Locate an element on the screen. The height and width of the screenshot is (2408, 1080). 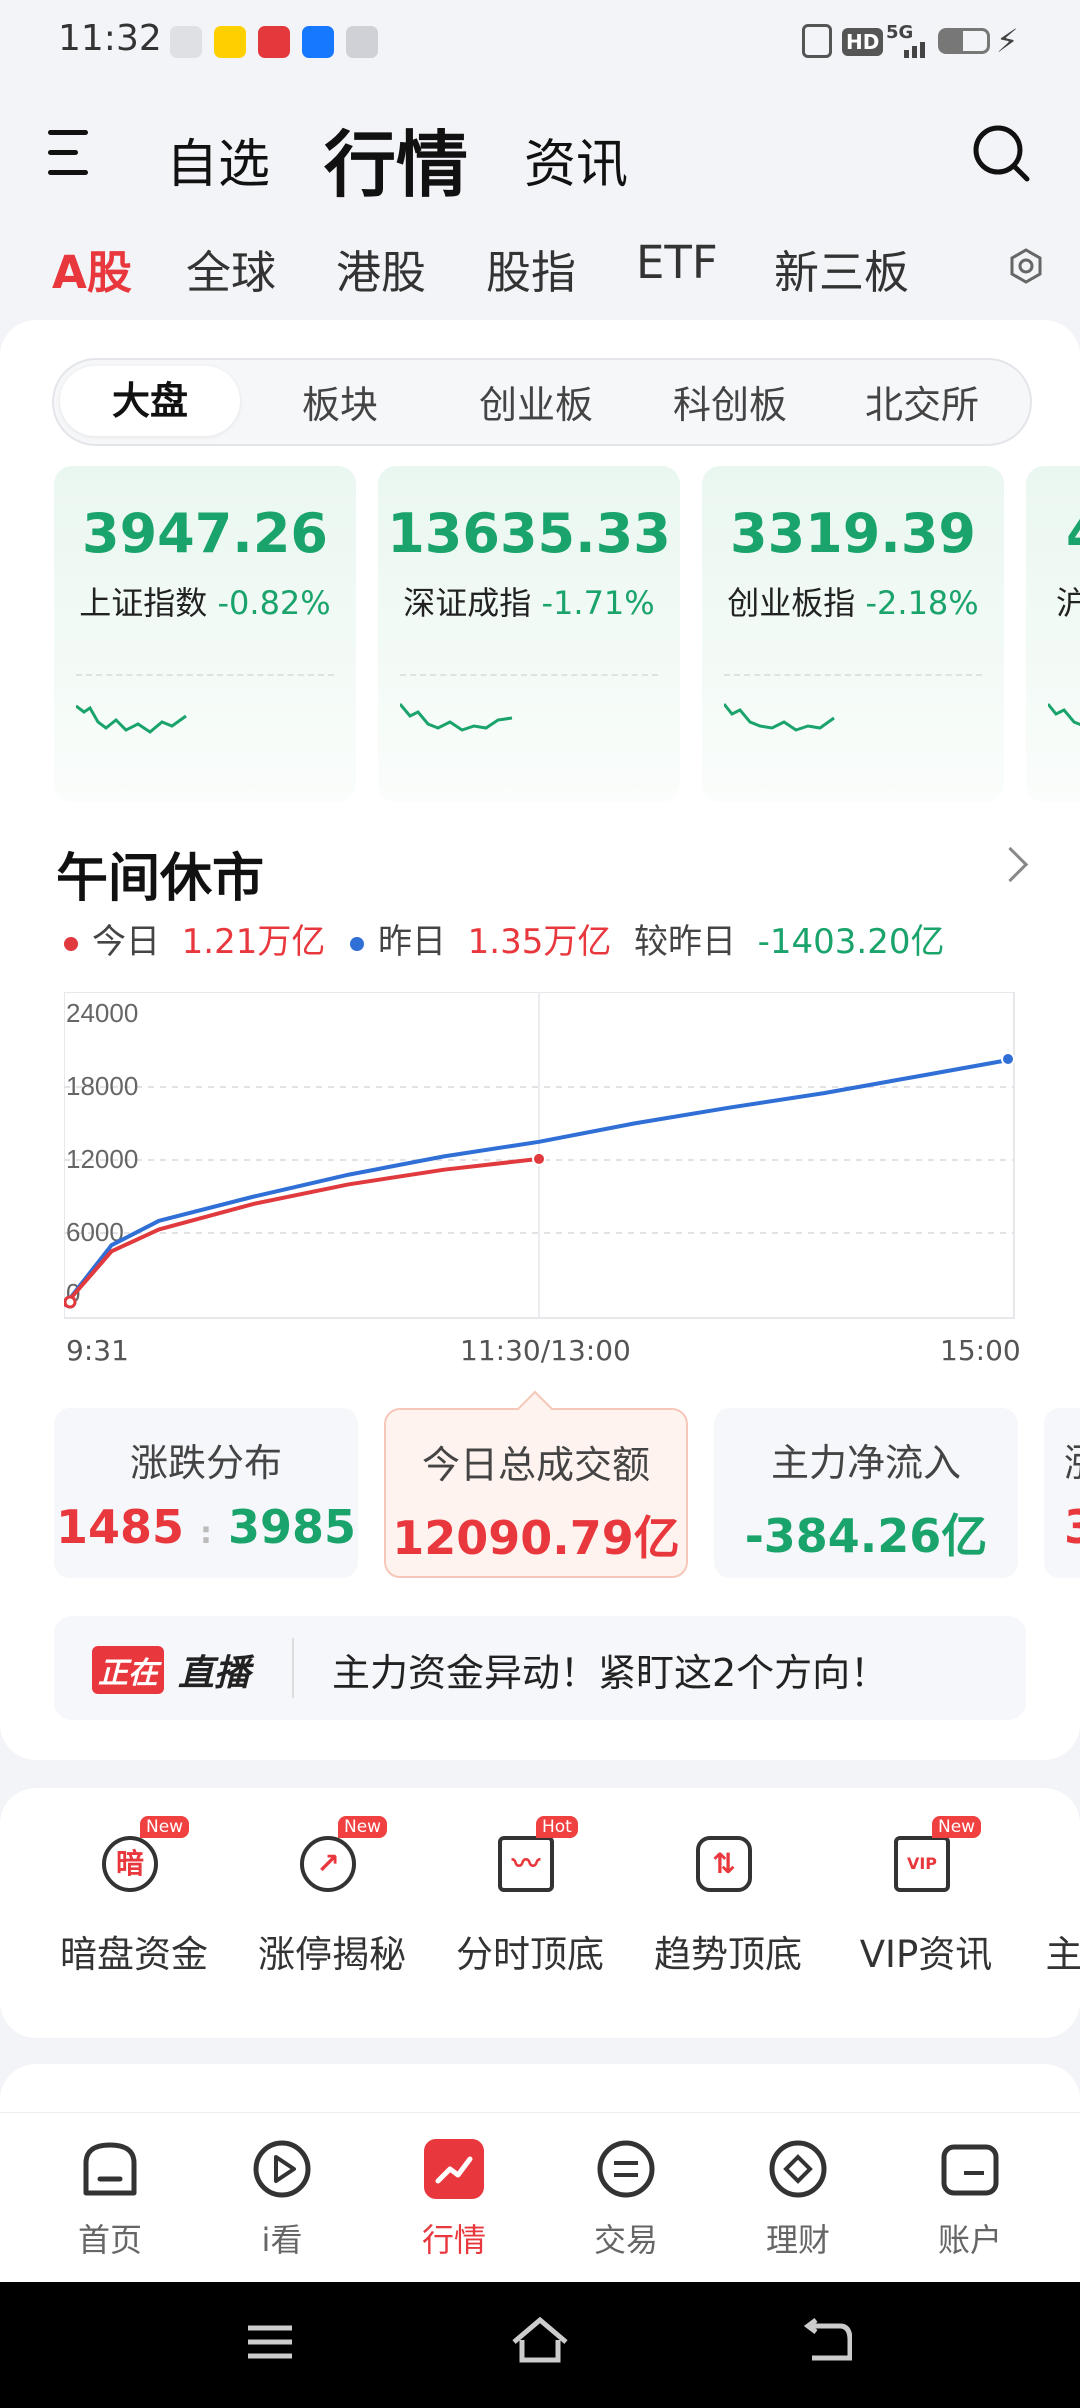
nav-home: 首页 is located at coordinates (110, 2199).